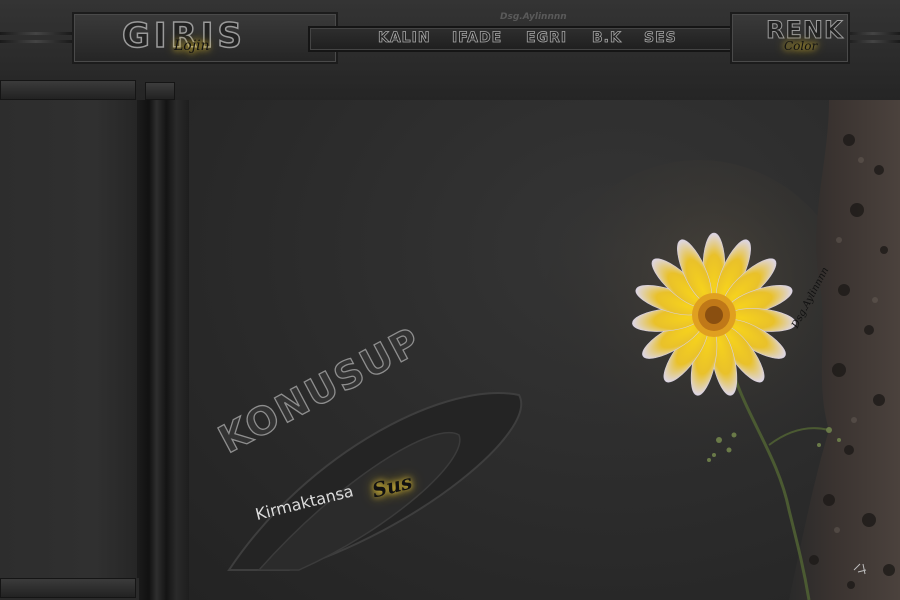 The width and height of the screenshot is (900, 600). What do you see at coordinates (68, 588) in the screenshot?
I see `bottom-bar` at bounding box center [68, 588].